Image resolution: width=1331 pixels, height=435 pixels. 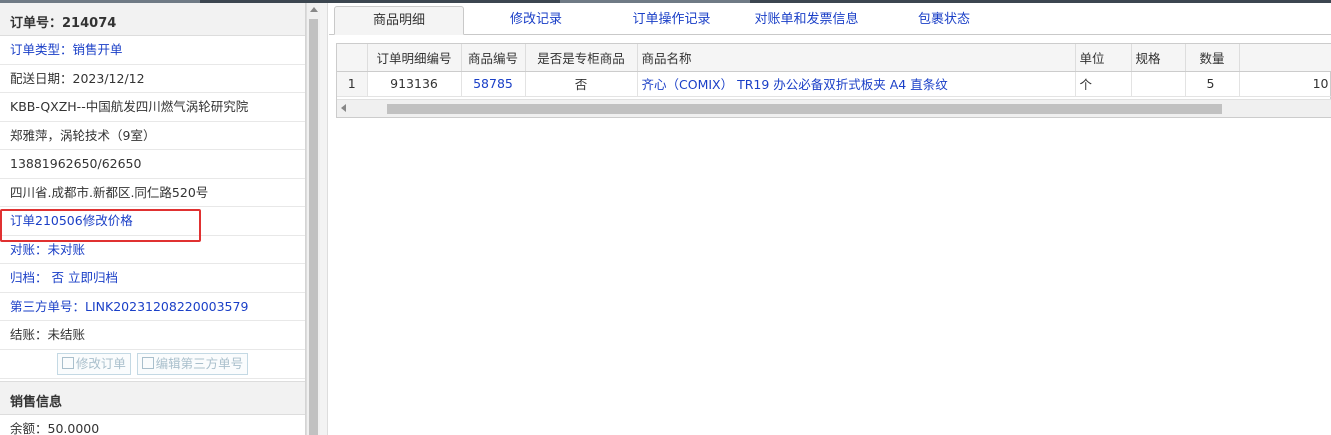 I want to click on third-party-row: 第三方单号：LINK20231208220003579, so click(x=152, y=307).